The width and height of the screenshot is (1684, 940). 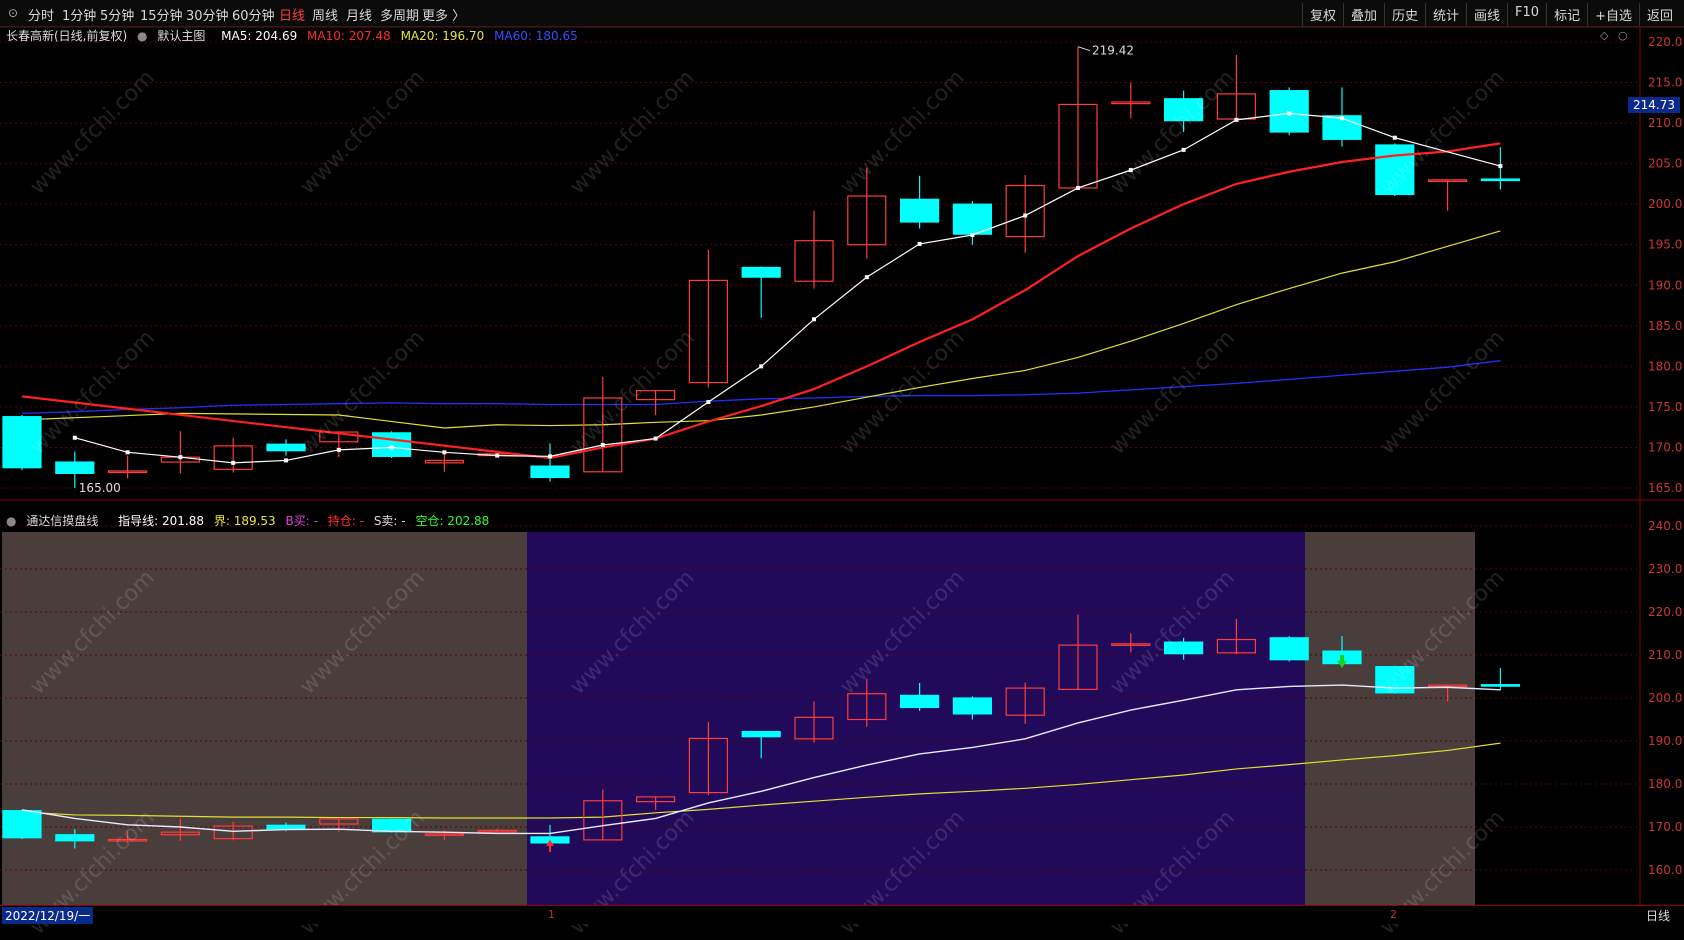 What do you see at coordinates (142, 36) in the screenshot?
I see `template-icon: ●` at bounding box center [142, 36].